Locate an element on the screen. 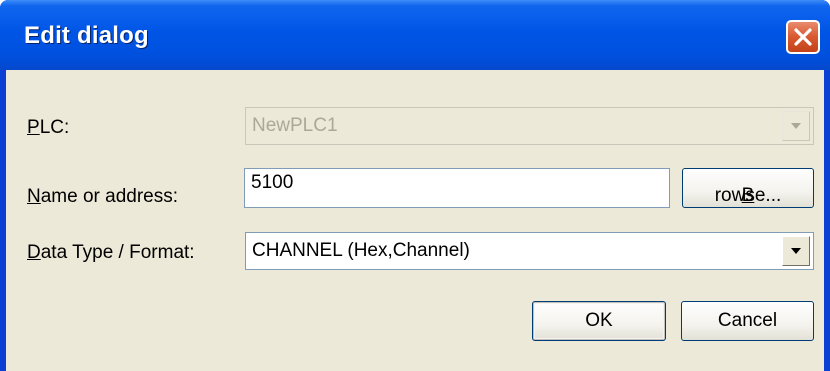 The height and width of the screenshot is (371, 830). cancel-button-label: Cancel is located at coordinates (747, 320).